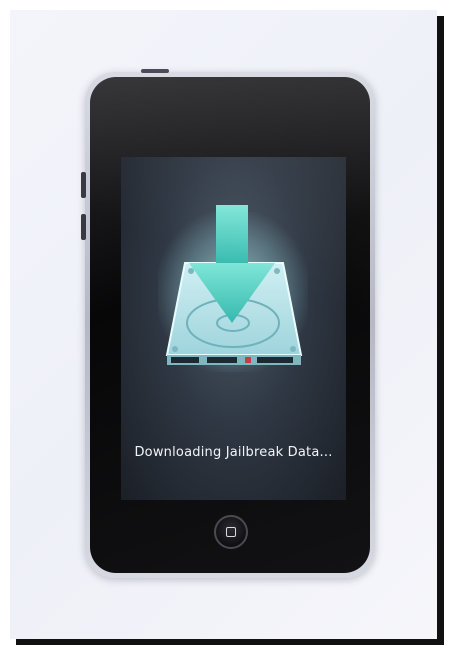 This screenshot has width=453, height=655. What do you see at coordinates (234, 285) in the screenshot?
I see `hard-drive-download-icon` at bounding box center [234, 285].